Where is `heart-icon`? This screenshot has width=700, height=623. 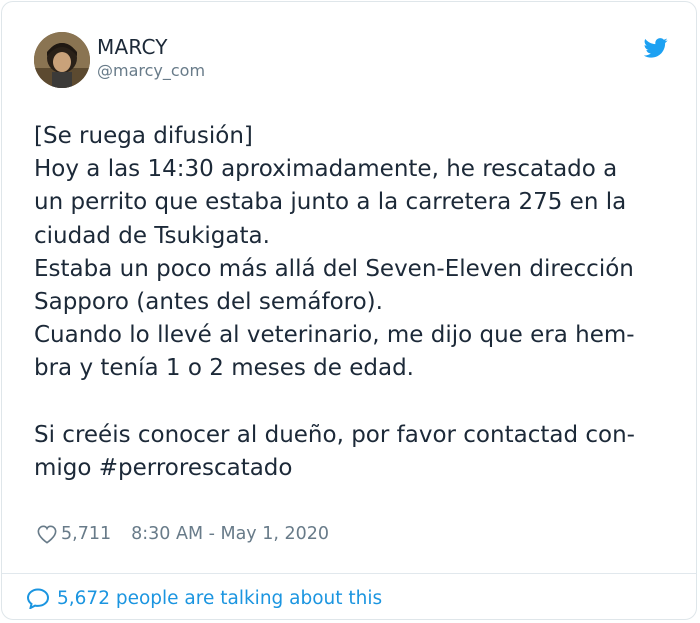
heart-icon is located at coordinates (47, 534).